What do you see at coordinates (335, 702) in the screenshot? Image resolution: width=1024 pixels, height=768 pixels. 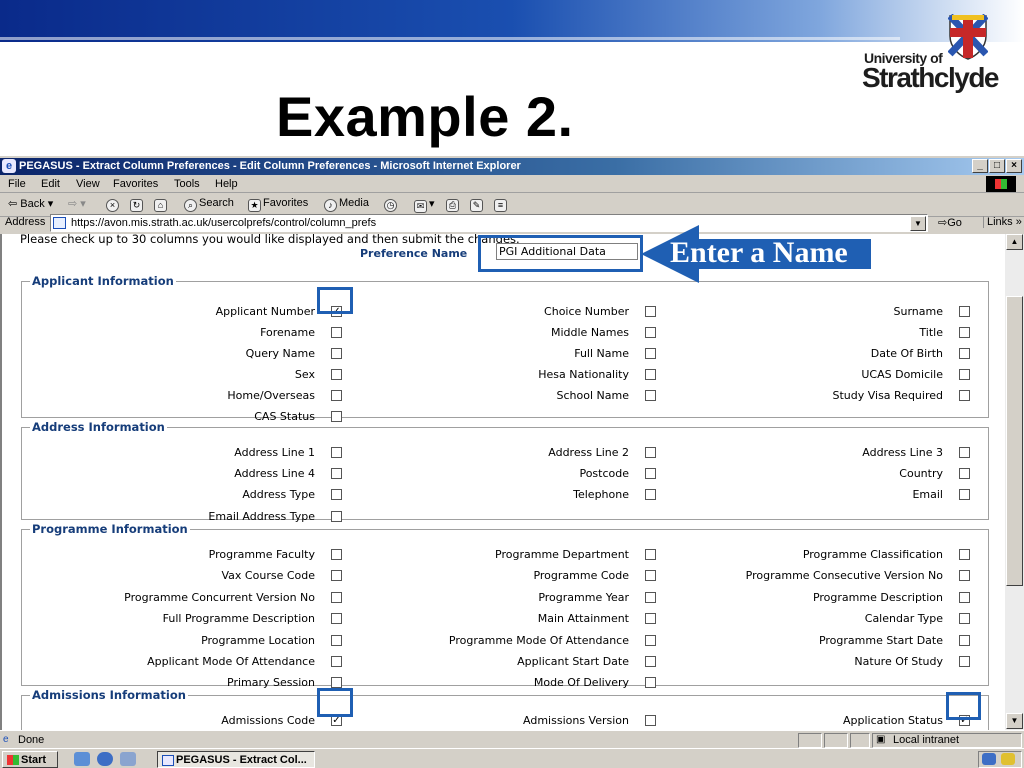 I see `highlight-admissions-code` at bounding box center [335, 702].